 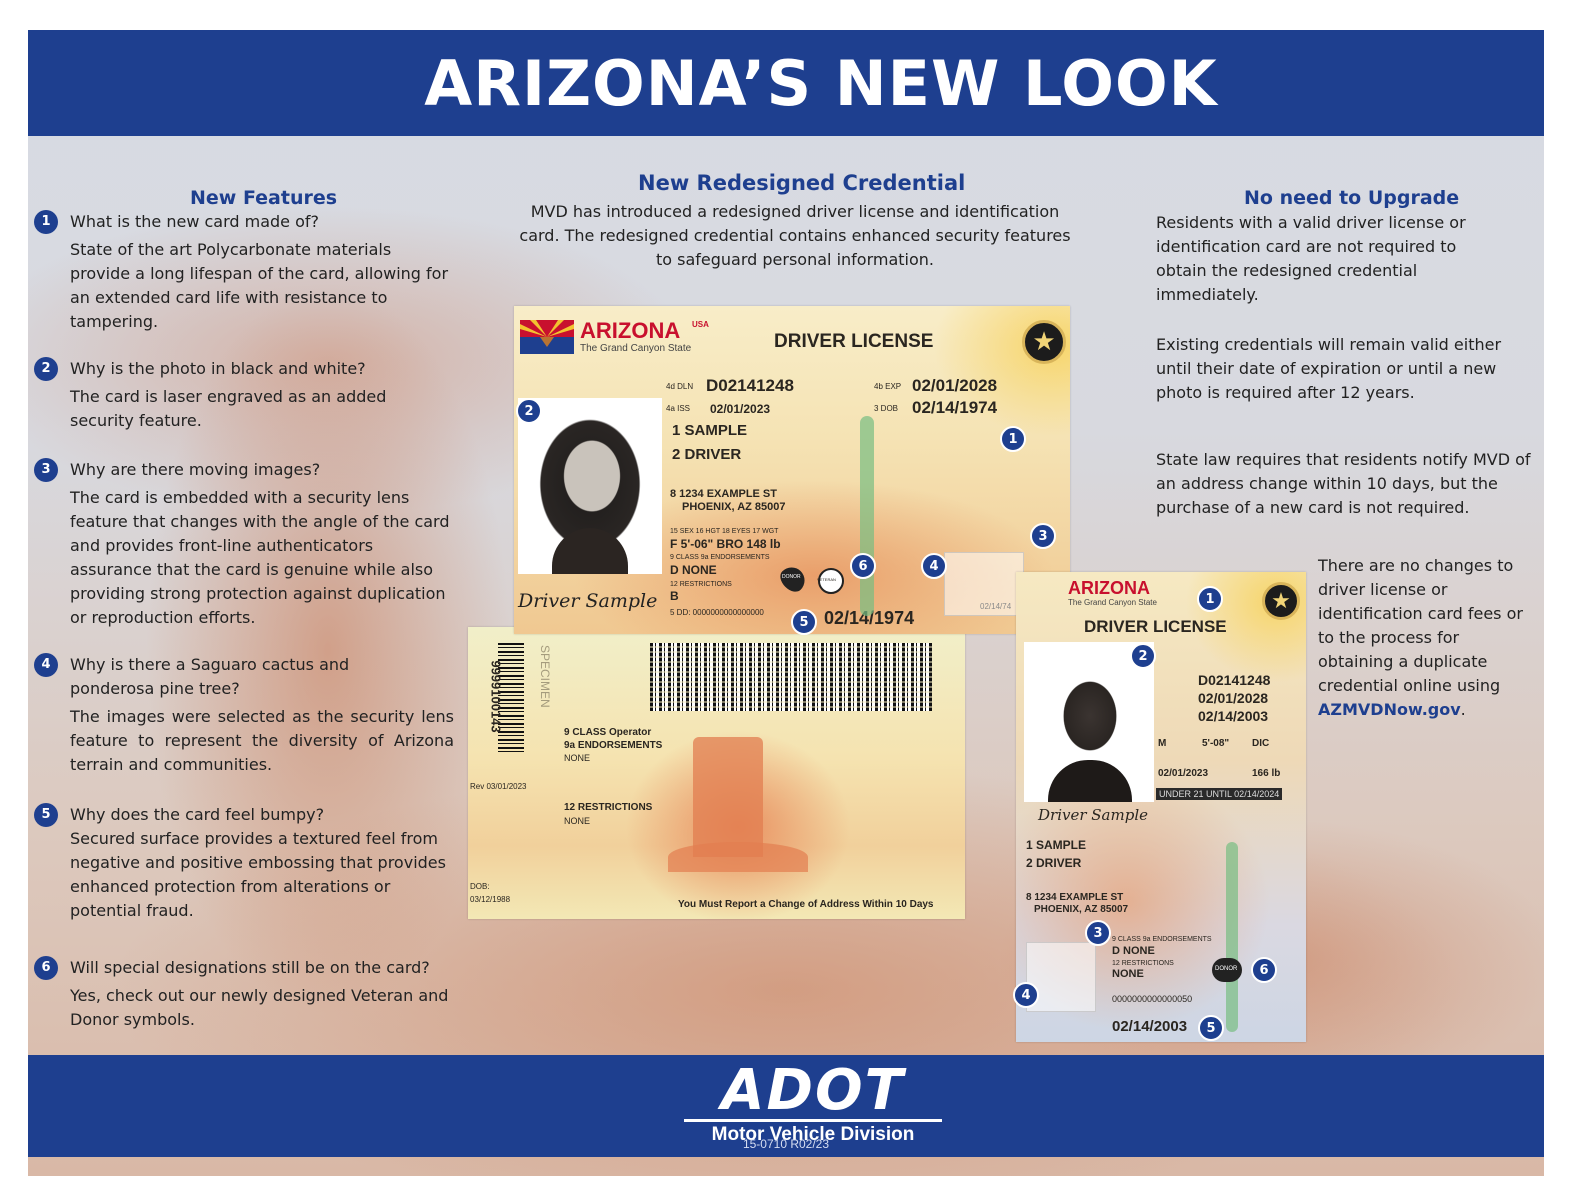 I want to click on veteran-label: VETERAN, so click(x=826, y=579).